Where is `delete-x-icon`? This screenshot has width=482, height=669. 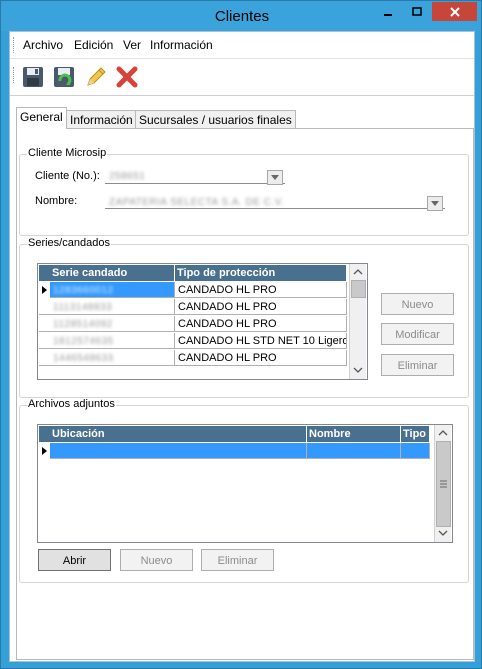 delete-x-icon is located at coordinates (127, 77).